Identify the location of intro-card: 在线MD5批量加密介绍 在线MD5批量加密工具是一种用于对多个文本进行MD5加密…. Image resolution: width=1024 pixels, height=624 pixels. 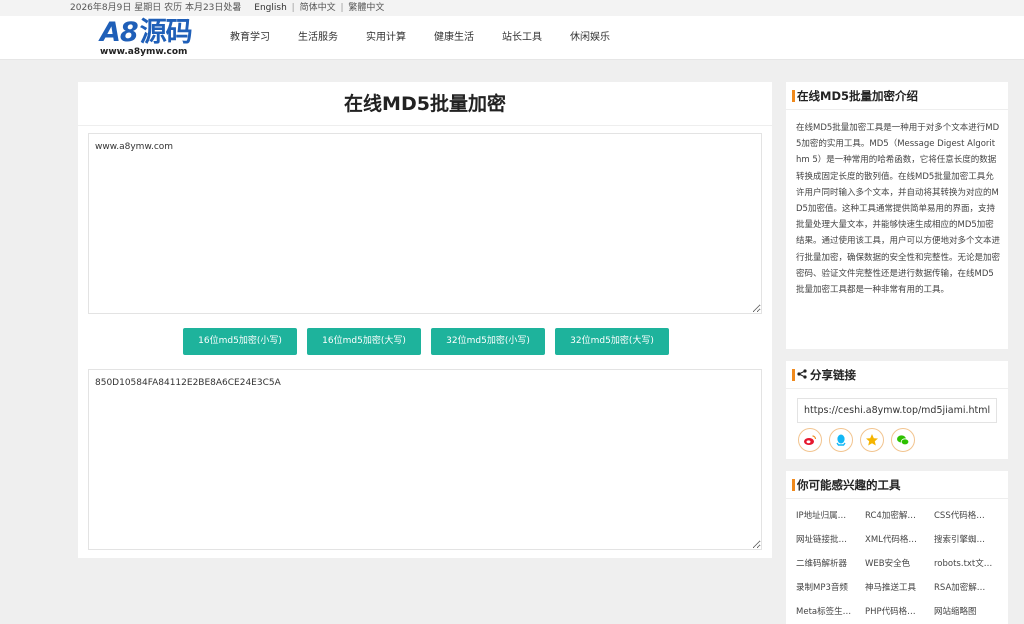
(897, 215).